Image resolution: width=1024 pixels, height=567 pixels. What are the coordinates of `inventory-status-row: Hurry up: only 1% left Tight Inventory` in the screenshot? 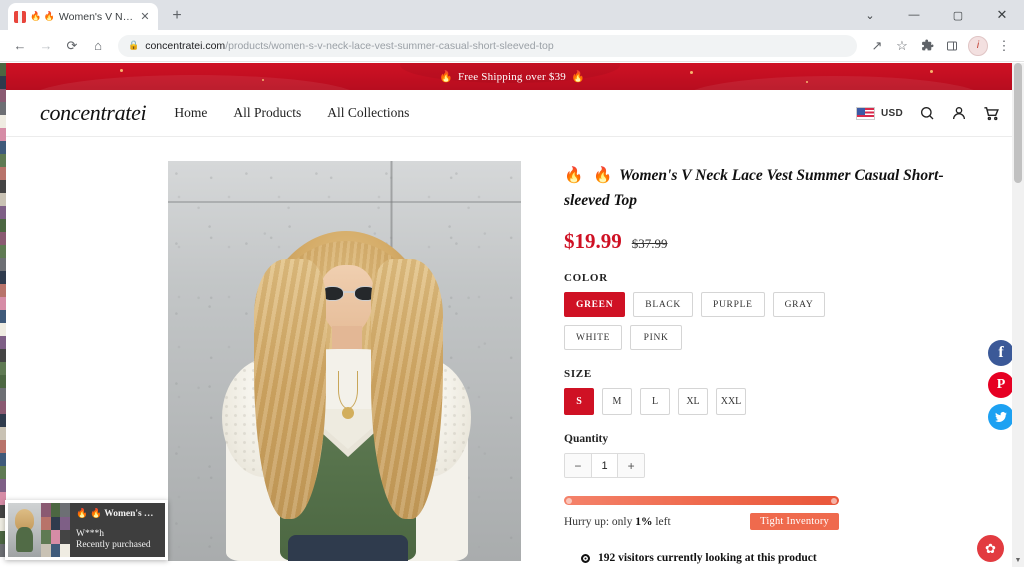 It's located at (701, 522).